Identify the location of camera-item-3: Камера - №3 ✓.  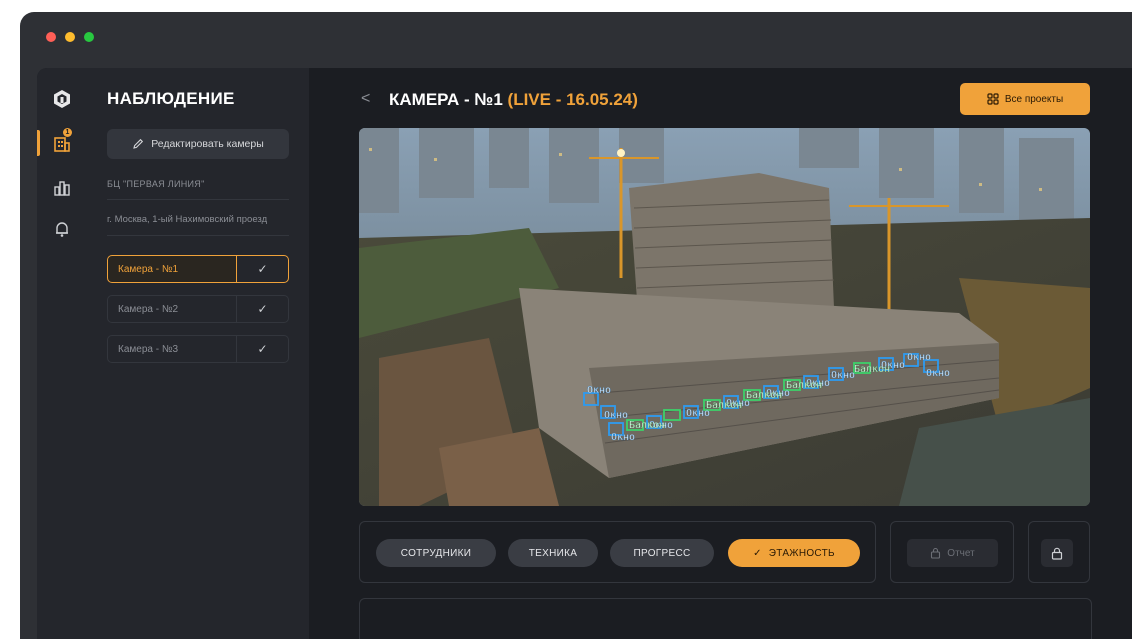
(198, 350).